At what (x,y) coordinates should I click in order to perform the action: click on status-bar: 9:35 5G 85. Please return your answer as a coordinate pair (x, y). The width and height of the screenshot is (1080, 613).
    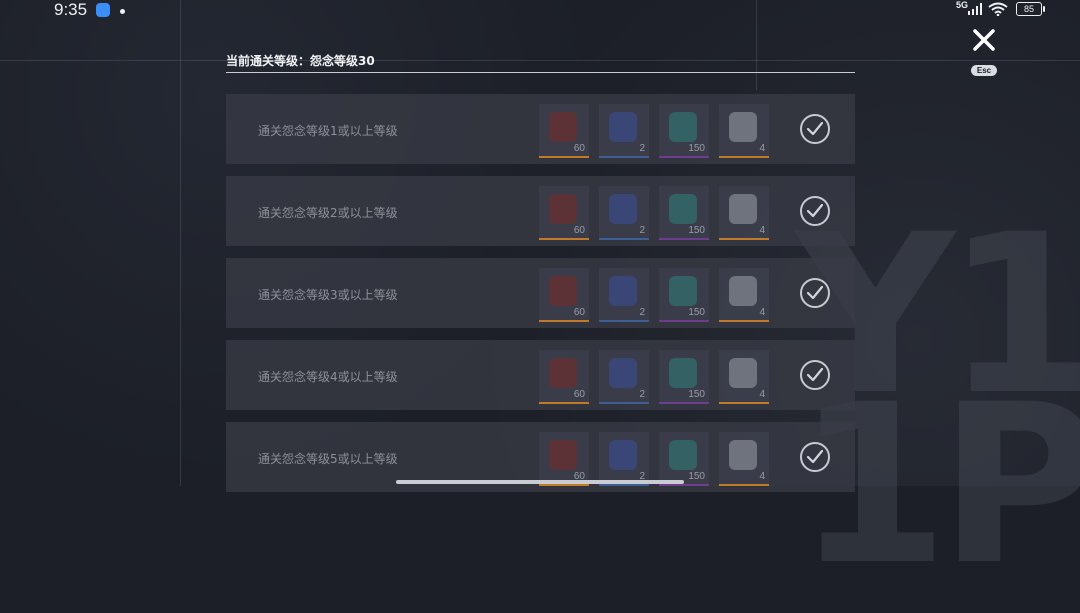
    Looking at the image, I should click on (540, 11).